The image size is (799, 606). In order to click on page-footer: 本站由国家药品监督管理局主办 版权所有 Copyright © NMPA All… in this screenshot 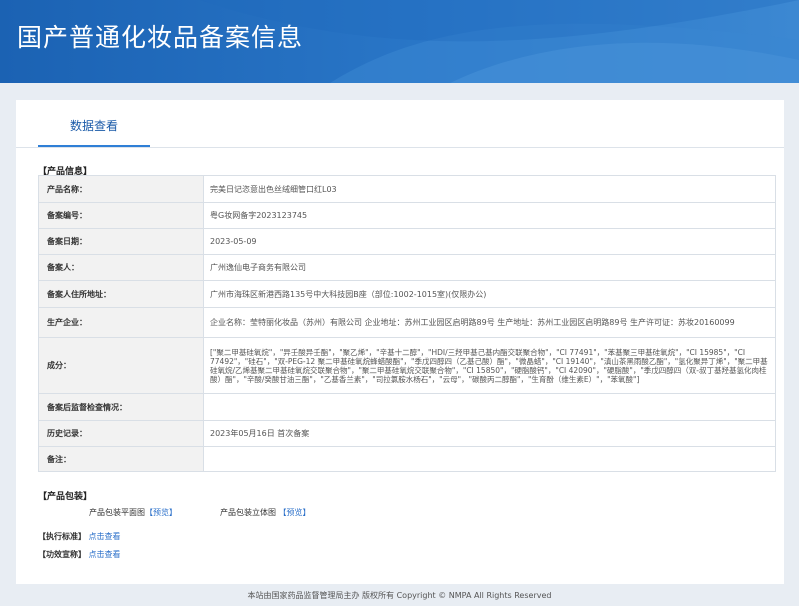, I will do `click(399, 595)`.